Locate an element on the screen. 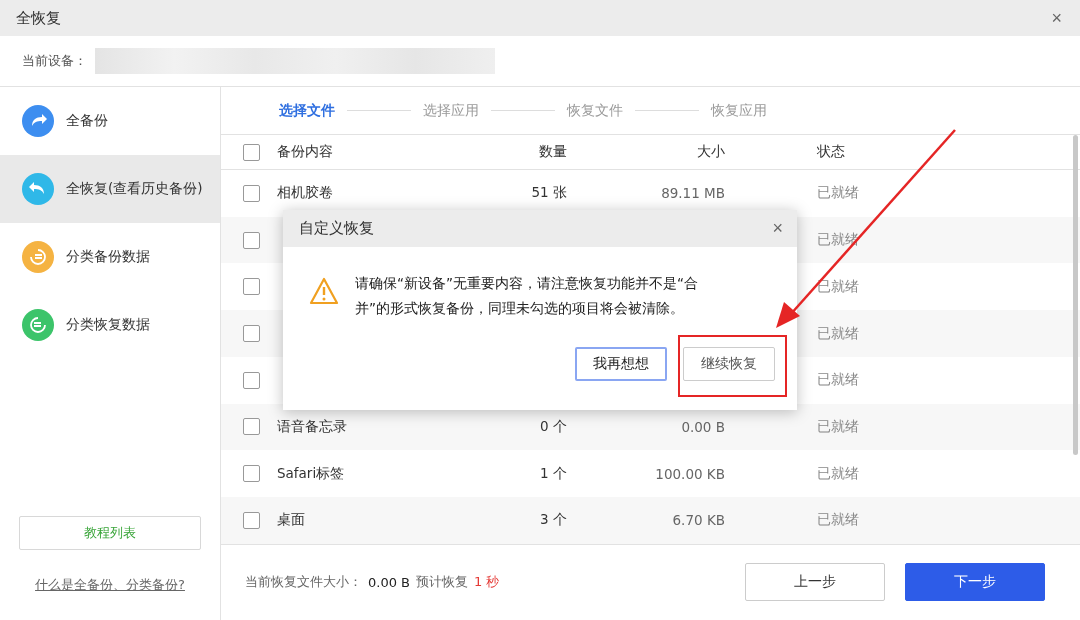  table-cell-text: 3 个 is located at coordinates (553, 520).